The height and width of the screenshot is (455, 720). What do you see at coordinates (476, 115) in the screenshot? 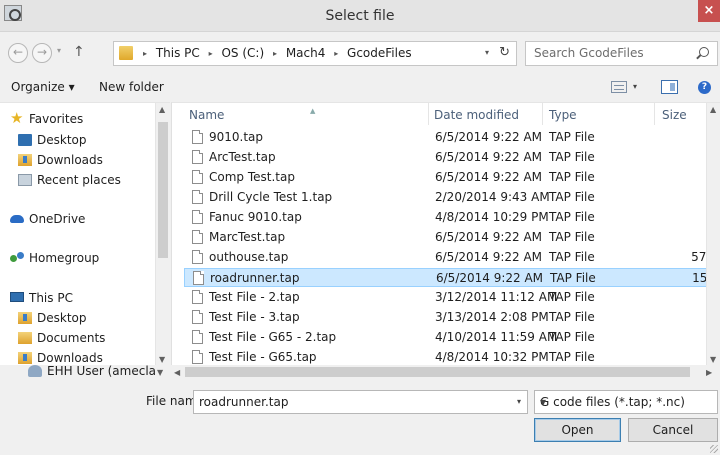
I see `column-header-date-modified: Date modified` at bounding box center [476, 115].